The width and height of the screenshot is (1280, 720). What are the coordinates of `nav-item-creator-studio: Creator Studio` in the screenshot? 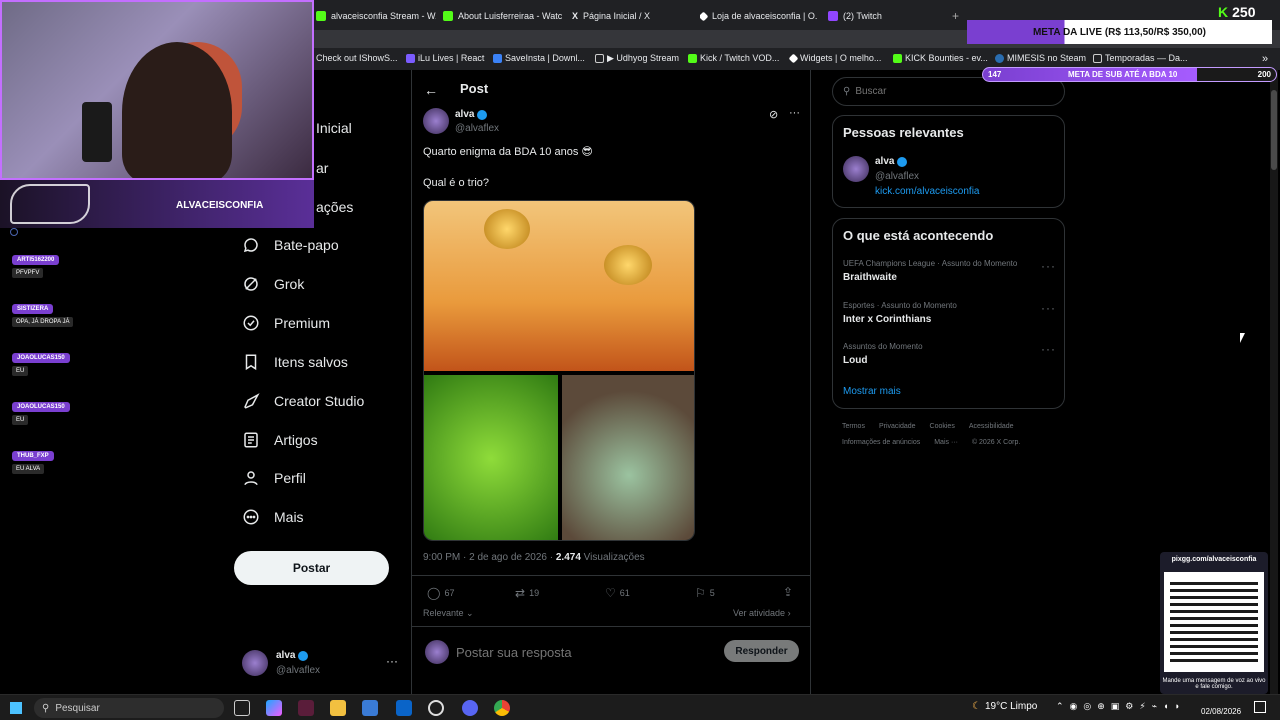 It's located at (303, 401).